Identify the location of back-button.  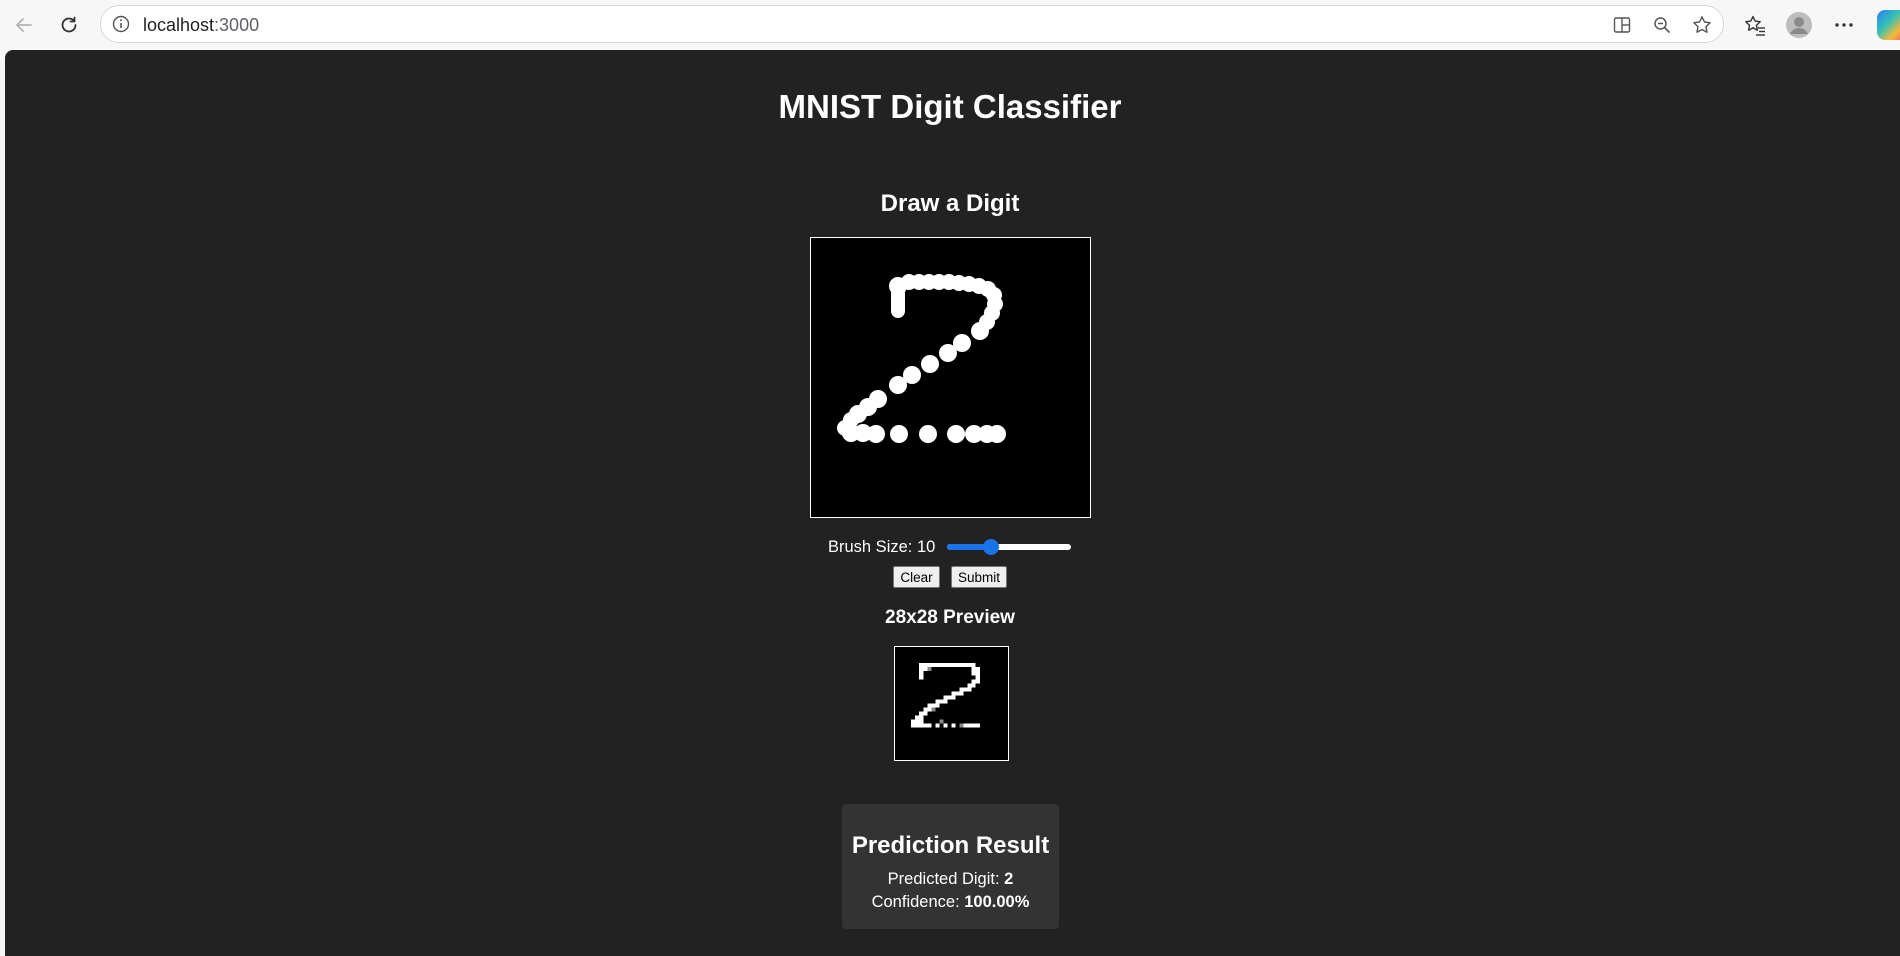
(24, 25).